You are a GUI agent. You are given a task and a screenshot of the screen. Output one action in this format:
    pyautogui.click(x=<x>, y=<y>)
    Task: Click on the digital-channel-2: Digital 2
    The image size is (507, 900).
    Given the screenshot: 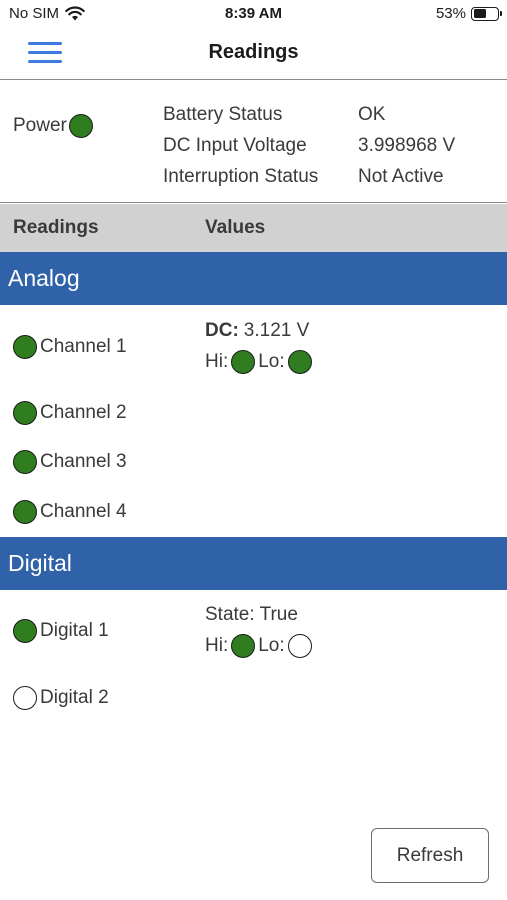 What is the action you would take?
    pyautogui.click(x=61, y=698)
    